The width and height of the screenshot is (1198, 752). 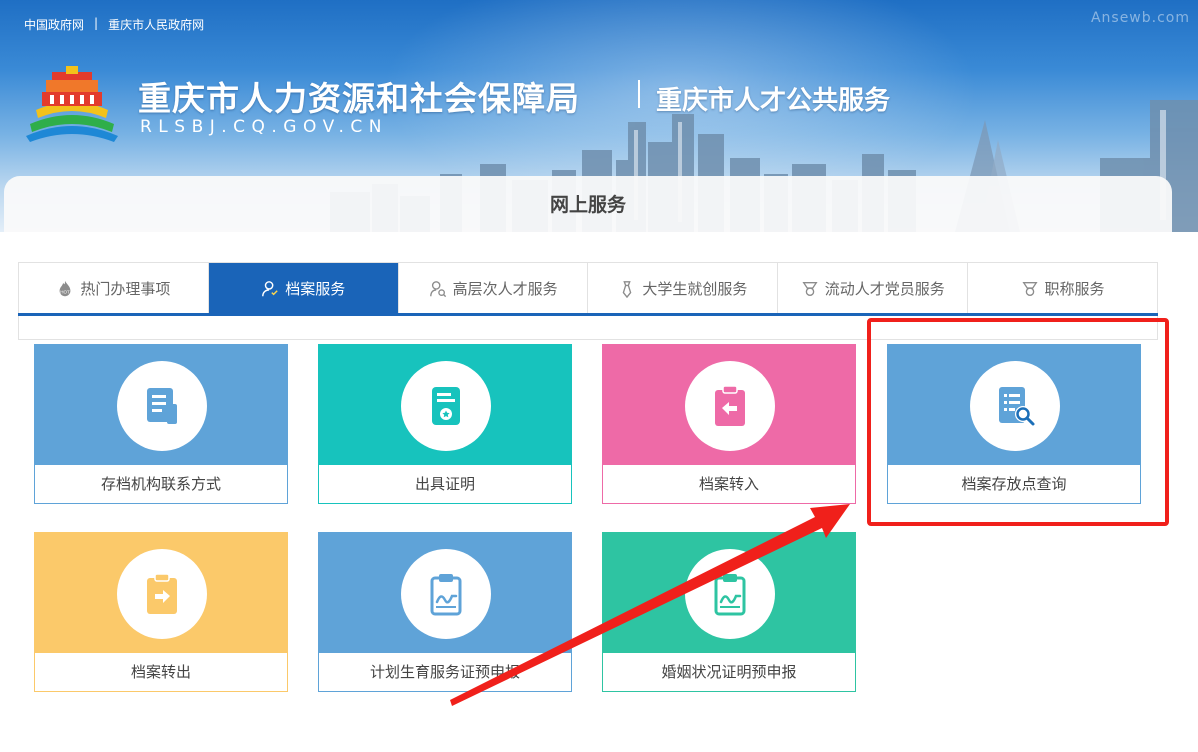 I want to click on svg-text: HOT, so click(x=66, y=291).